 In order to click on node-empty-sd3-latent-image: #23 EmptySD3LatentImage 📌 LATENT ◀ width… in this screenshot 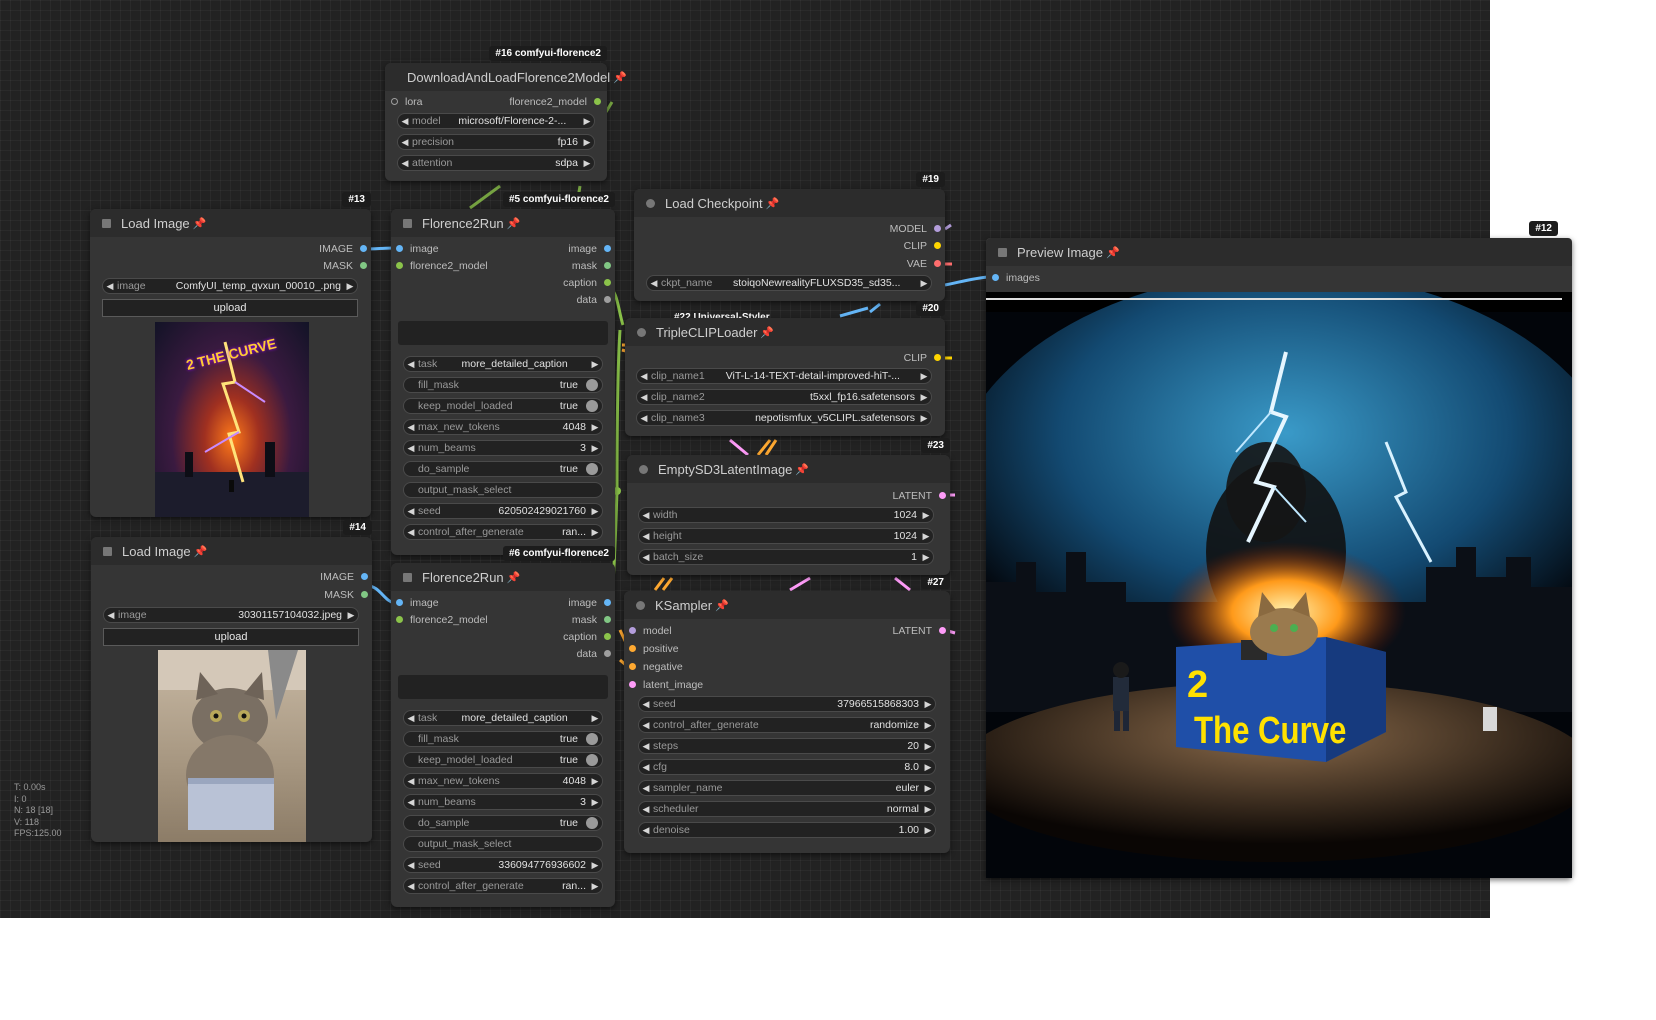, I will do `click(788, 506)`.